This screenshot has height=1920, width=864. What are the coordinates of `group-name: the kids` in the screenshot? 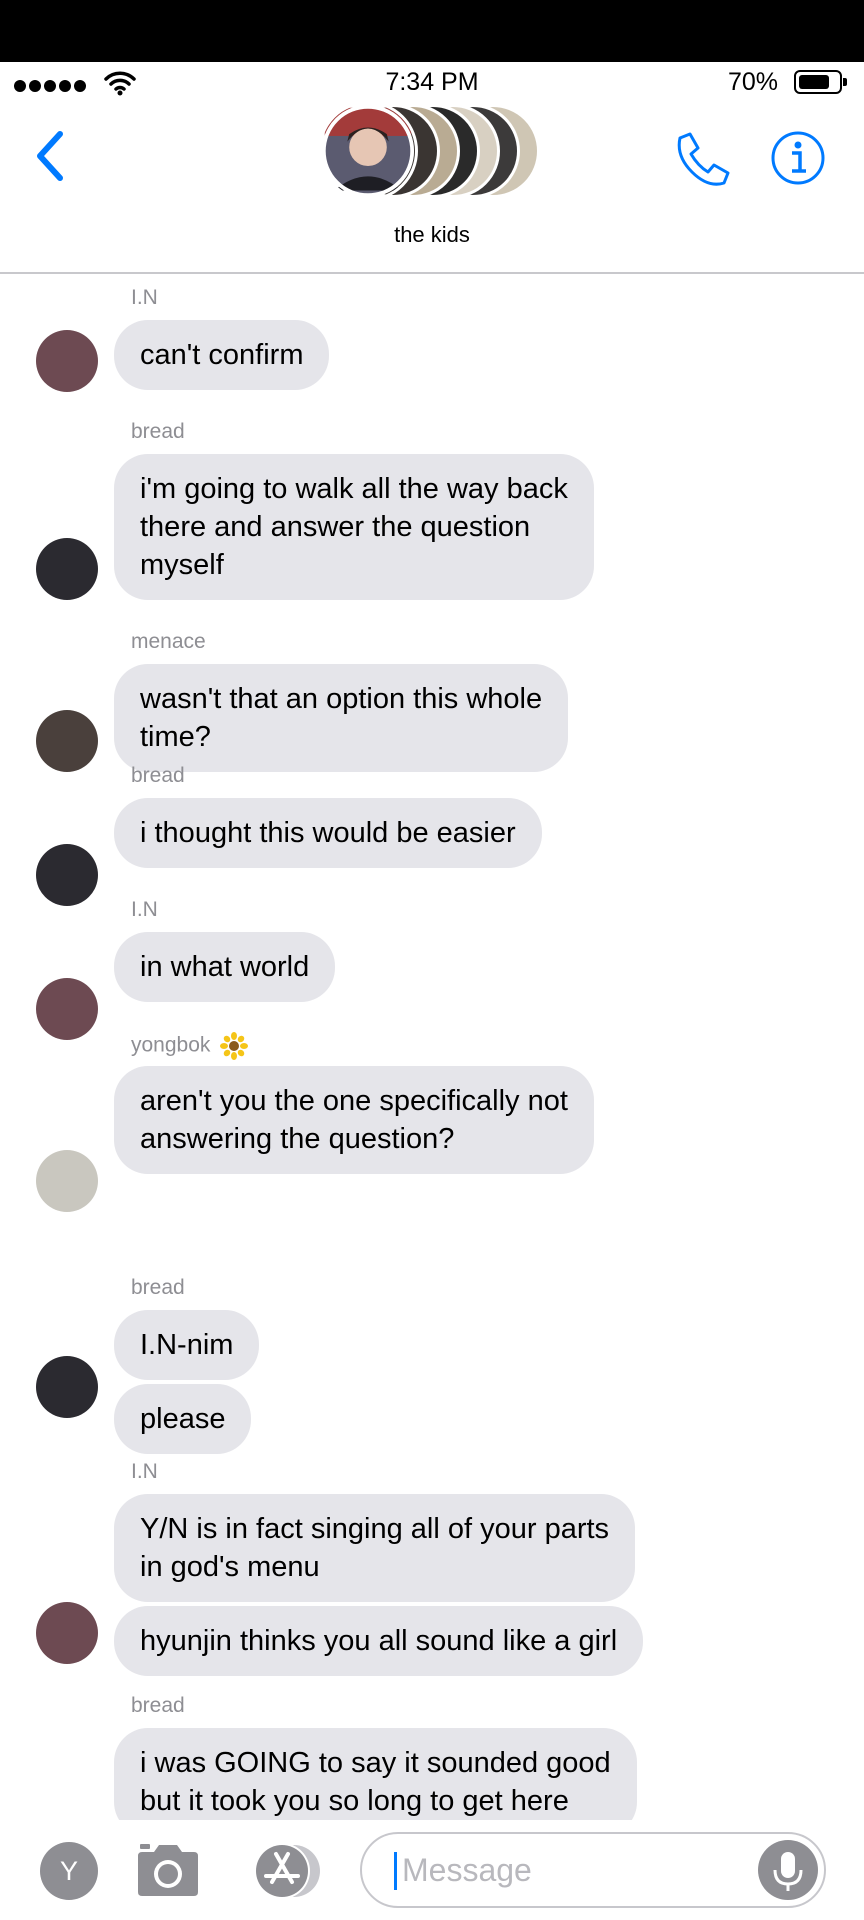 It's located at (432, 235).